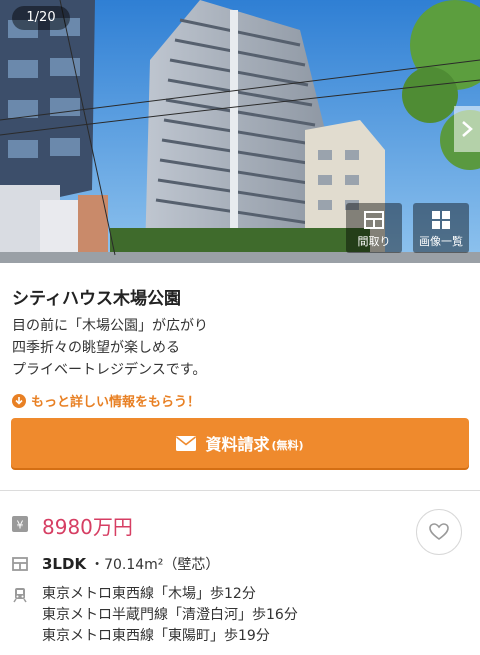  I want to click on layout-type: 3LDK, so click(64, 564).